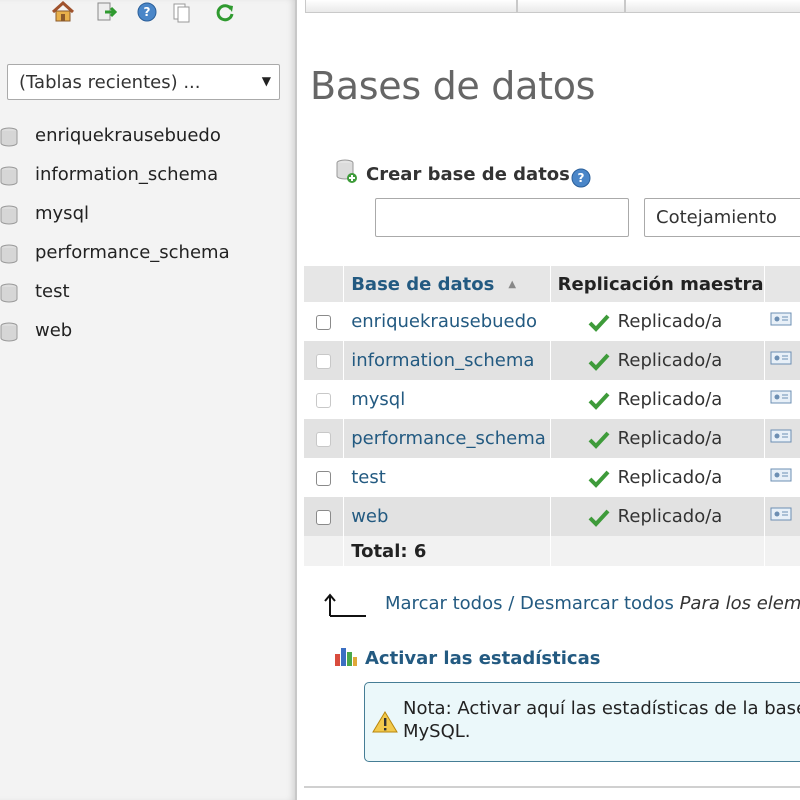  Describe the element at coordinates (385, 724) in the screenshot. I see `warning-icon` at that location.